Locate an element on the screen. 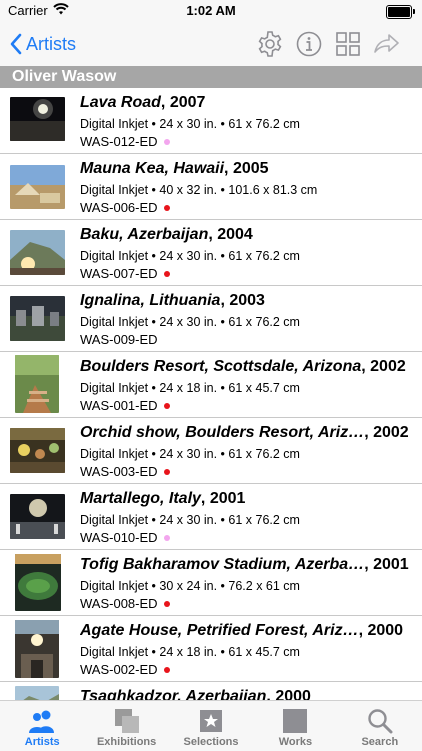  work-code-line: WAS-007-ED is located at coordinates (125, 273).